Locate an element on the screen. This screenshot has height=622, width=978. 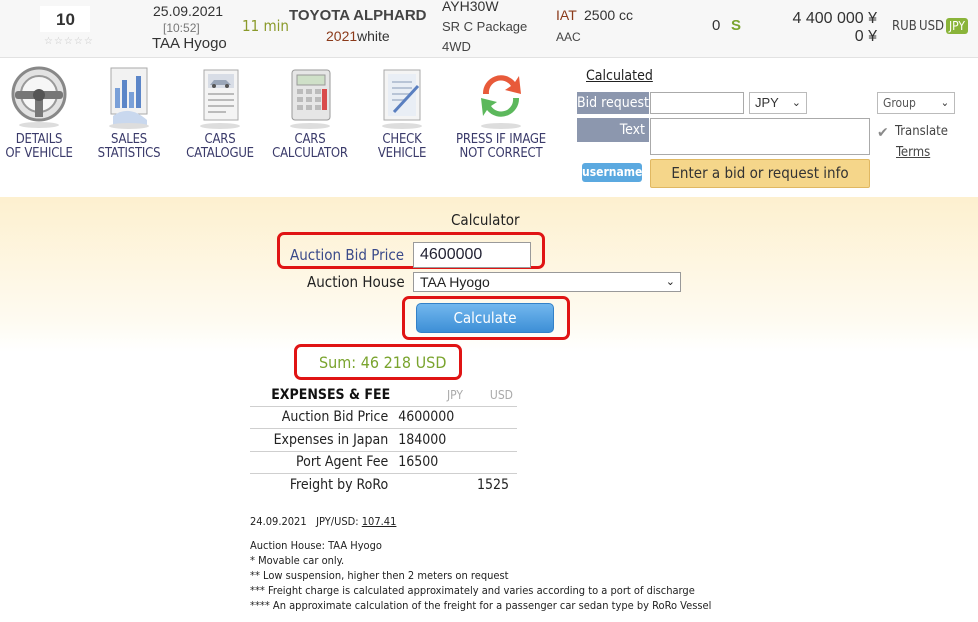
car-grade: SR C Package is located at coordinates (485, 26).